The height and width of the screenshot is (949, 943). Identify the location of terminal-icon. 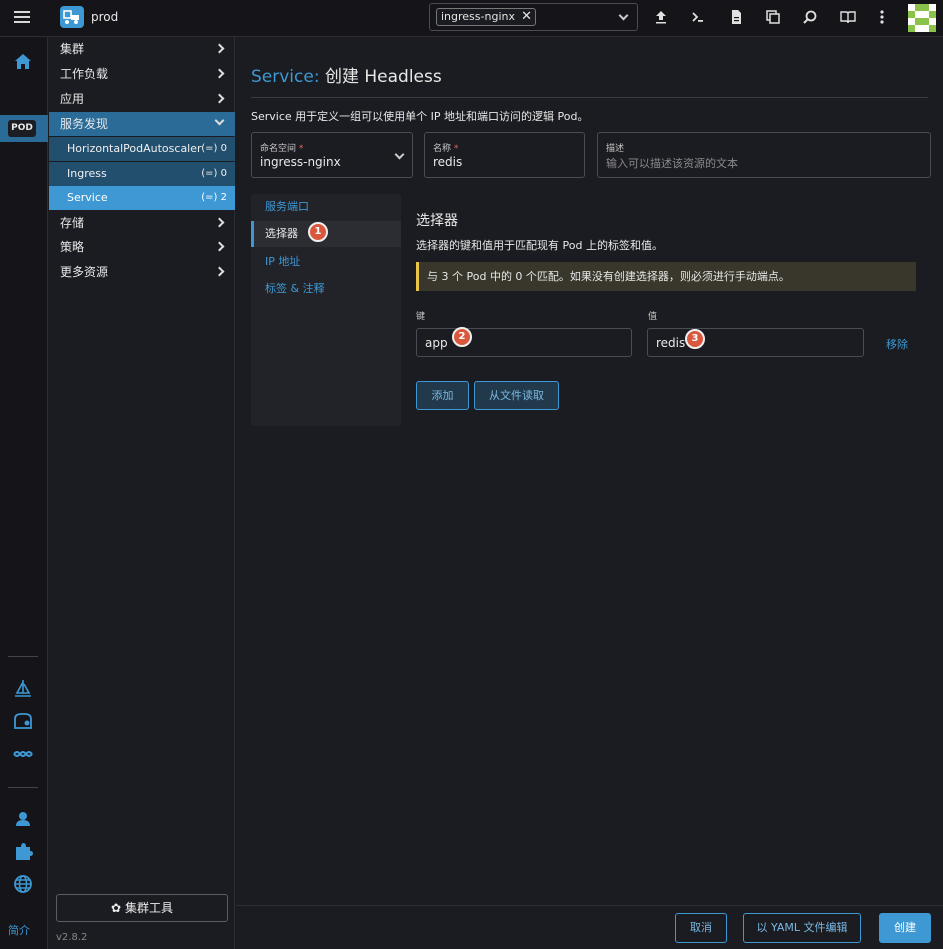
(698, 17).